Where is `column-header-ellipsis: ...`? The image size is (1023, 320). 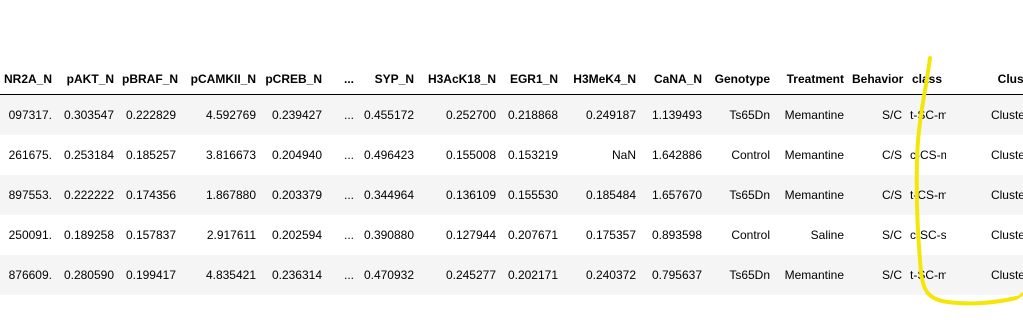 column-header-ellipsis: ... is located at coordinates (342, 79).